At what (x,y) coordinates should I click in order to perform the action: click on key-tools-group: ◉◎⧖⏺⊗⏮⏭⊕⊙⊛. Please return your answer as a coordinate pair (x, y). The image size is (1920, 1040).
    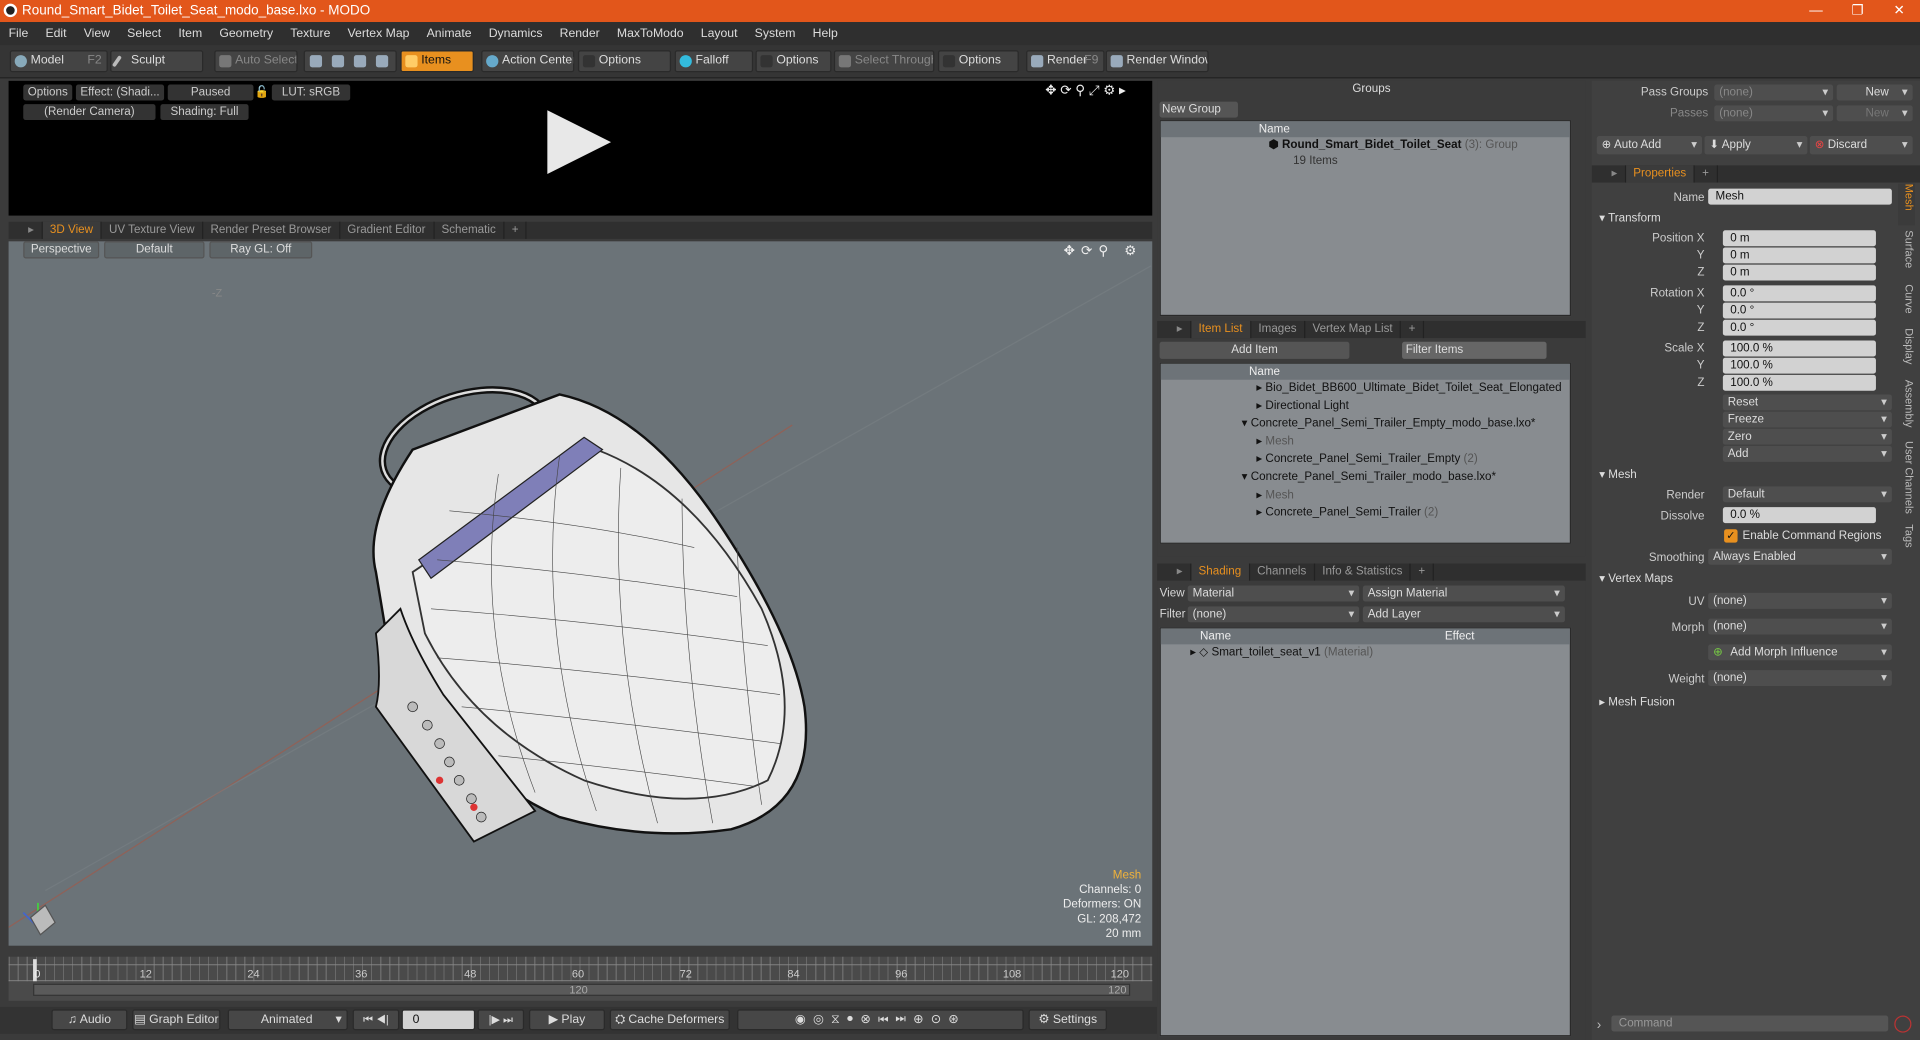
    Looking at the image, I should click on (880, 1020).